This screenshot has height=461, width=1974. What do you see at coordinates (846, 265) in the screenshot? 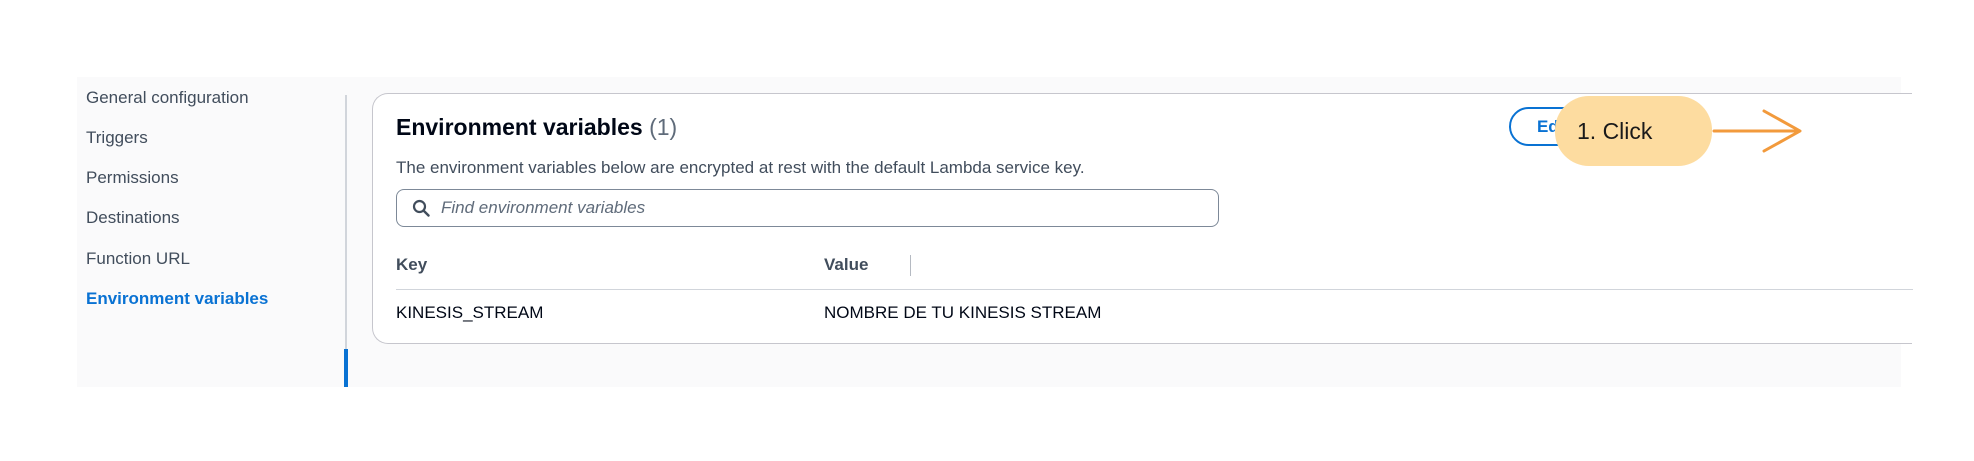
I see `column-header-value: Value` at bounding box center [846, 265].